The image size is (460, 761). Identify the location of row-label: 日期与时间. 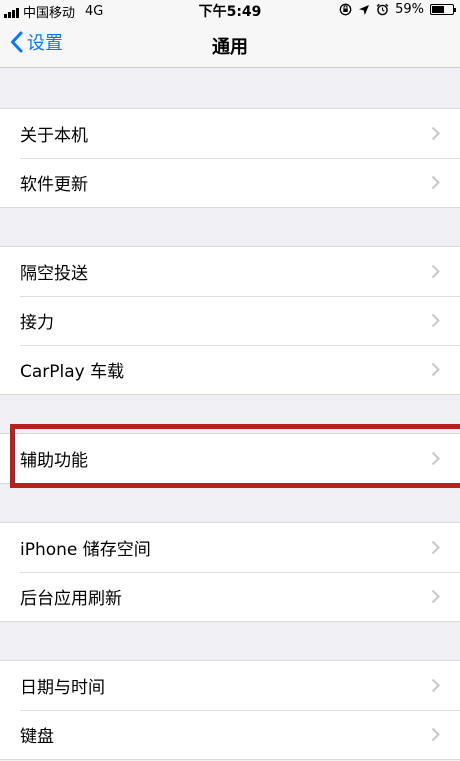
(62, 688).